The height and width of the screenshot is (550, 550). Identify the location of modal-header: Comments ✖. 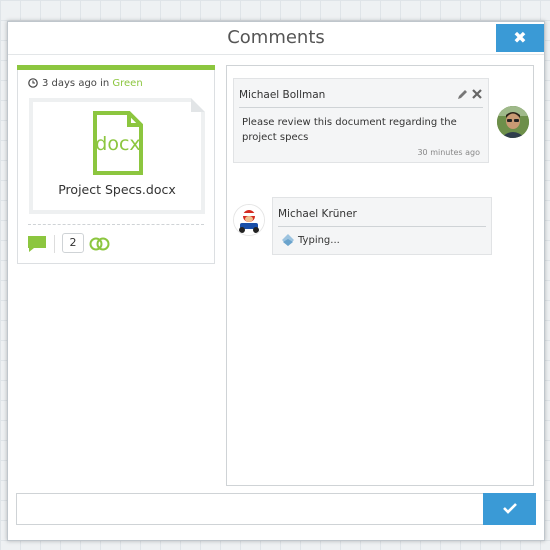
(276, 38).